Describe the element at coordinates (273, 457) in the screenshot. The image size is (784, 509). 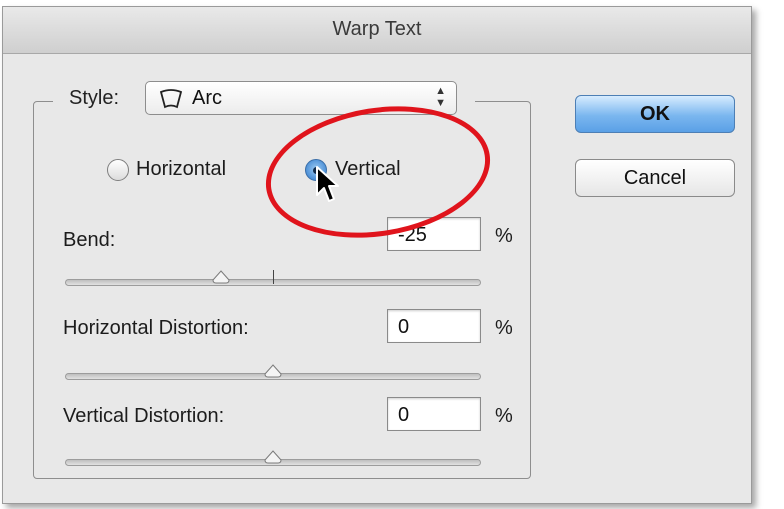
I see `vertical-distortion-slider-thumb` at that location.